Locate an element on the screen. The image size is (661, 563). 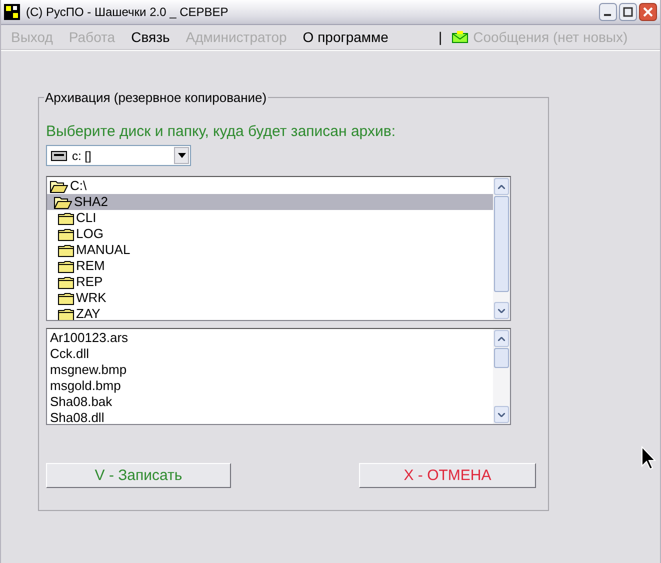
close-icon is located at coordinates (648, 12).